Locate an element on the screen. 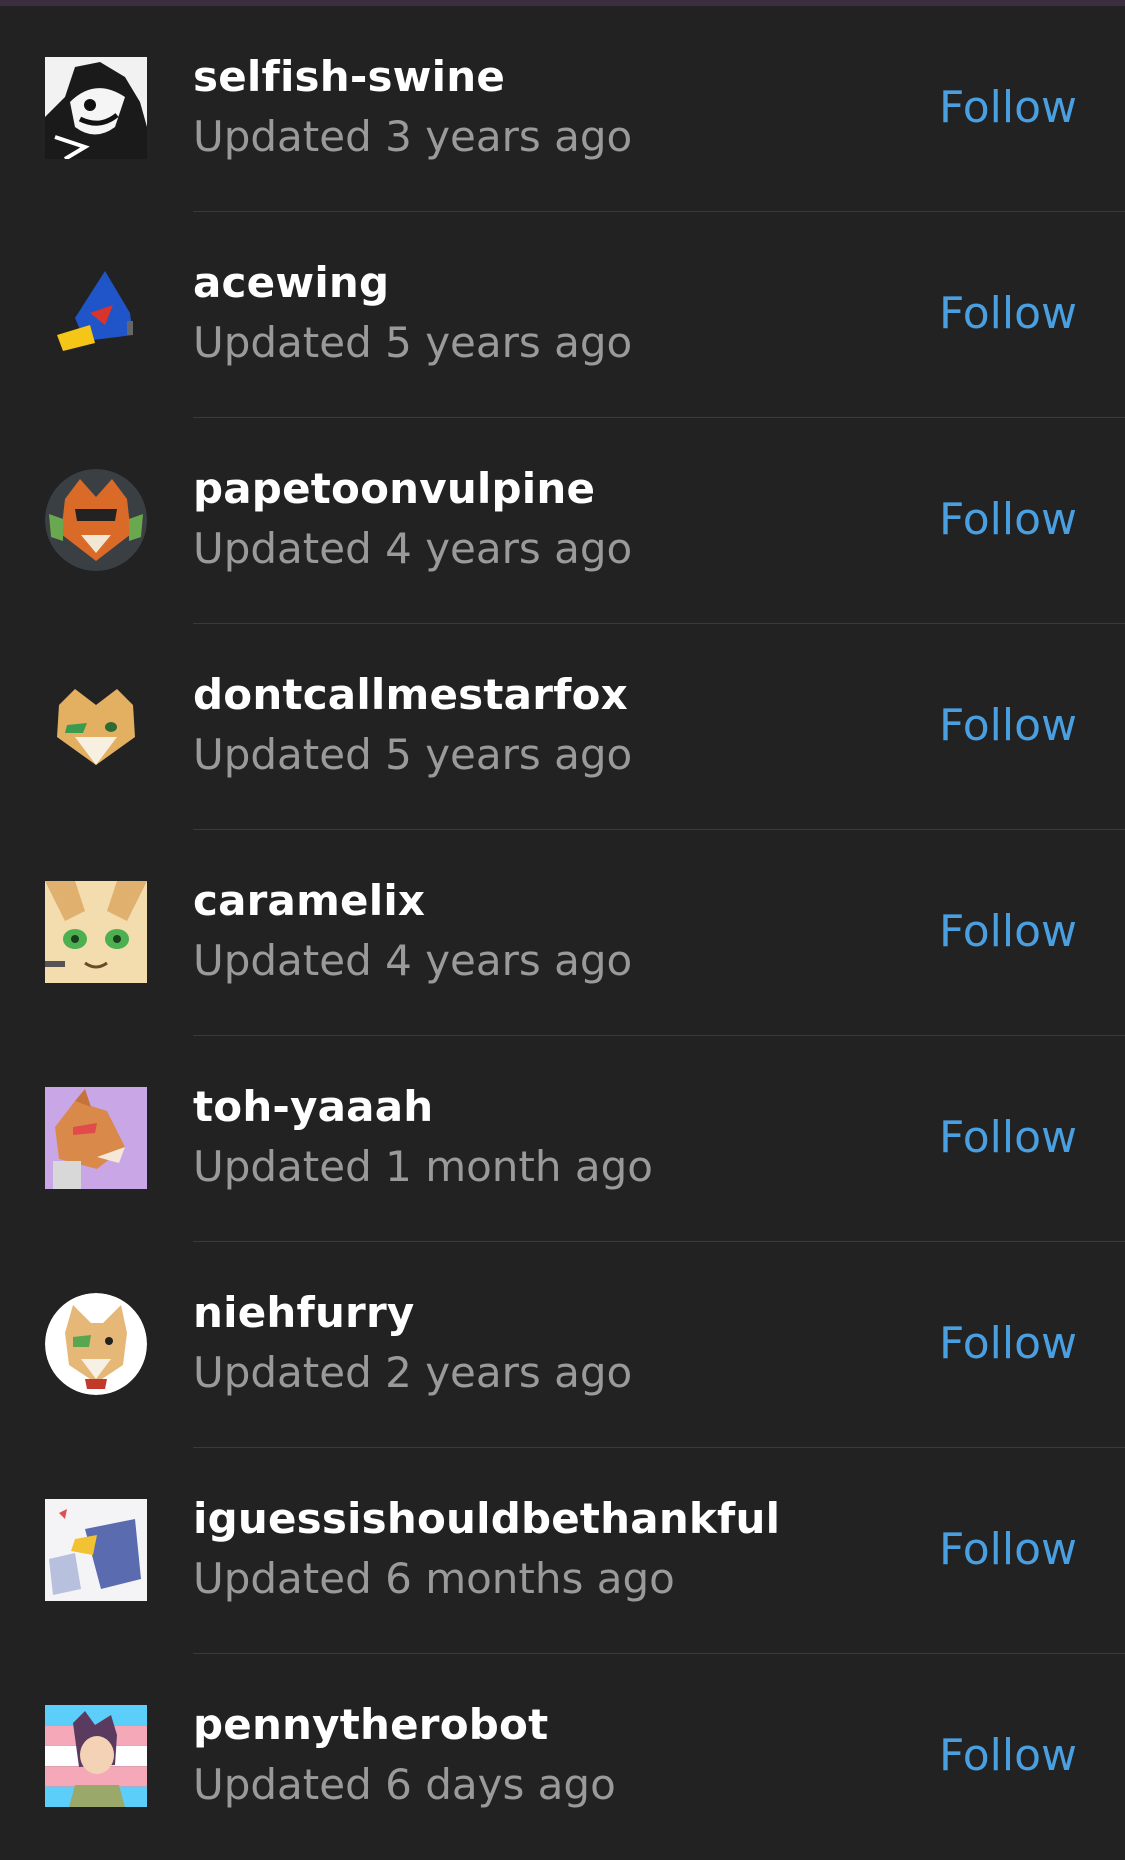  blog-name: dontcallmestarfox is located at coordinates (410, 694).